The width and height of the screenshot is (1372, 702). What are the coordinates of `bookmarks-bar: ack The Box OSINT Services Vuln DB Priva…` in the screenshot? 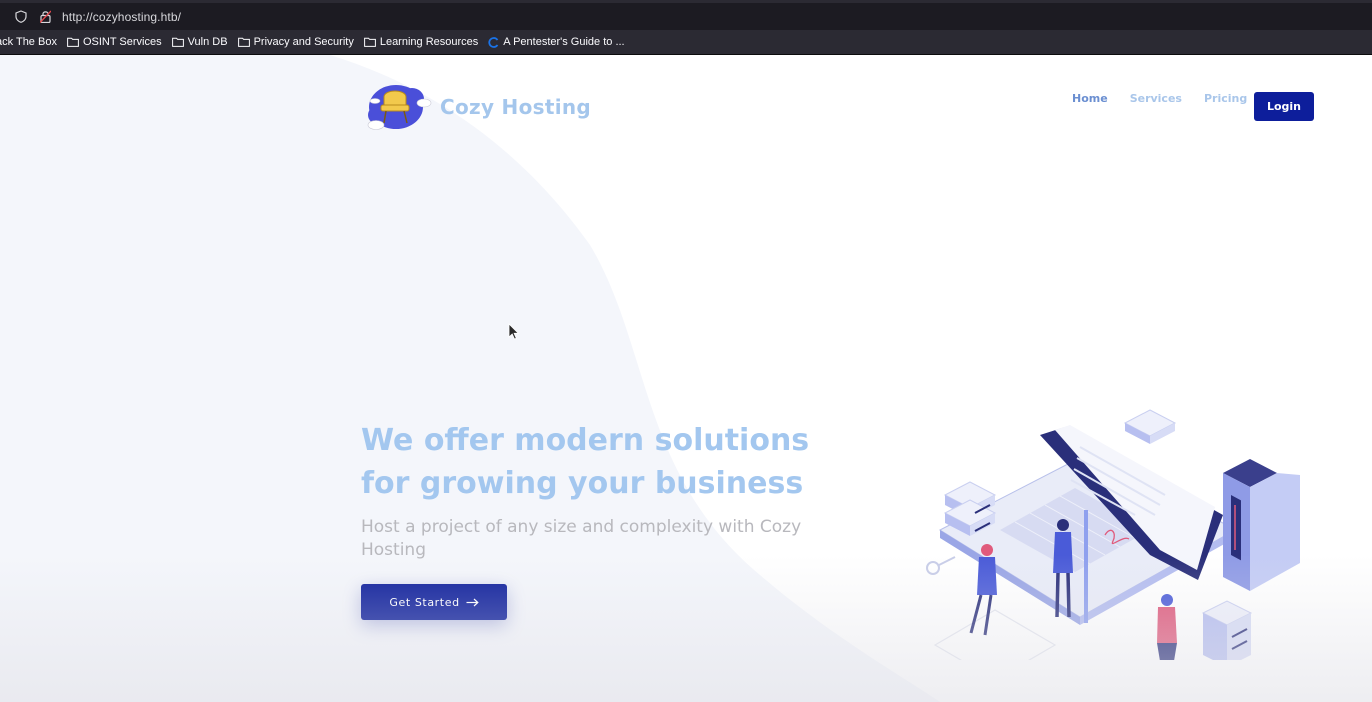 It's located at (686, 42).